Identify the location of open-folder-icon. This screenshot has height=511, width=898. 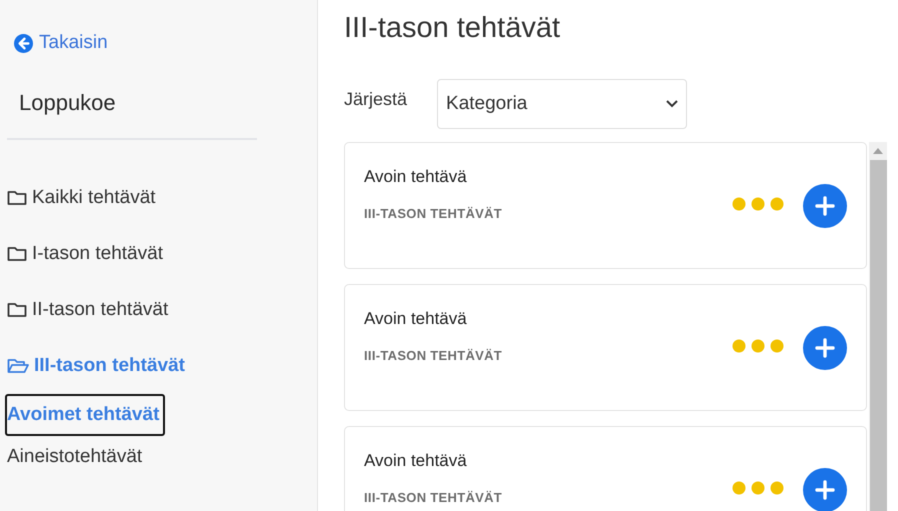
(18, 366).